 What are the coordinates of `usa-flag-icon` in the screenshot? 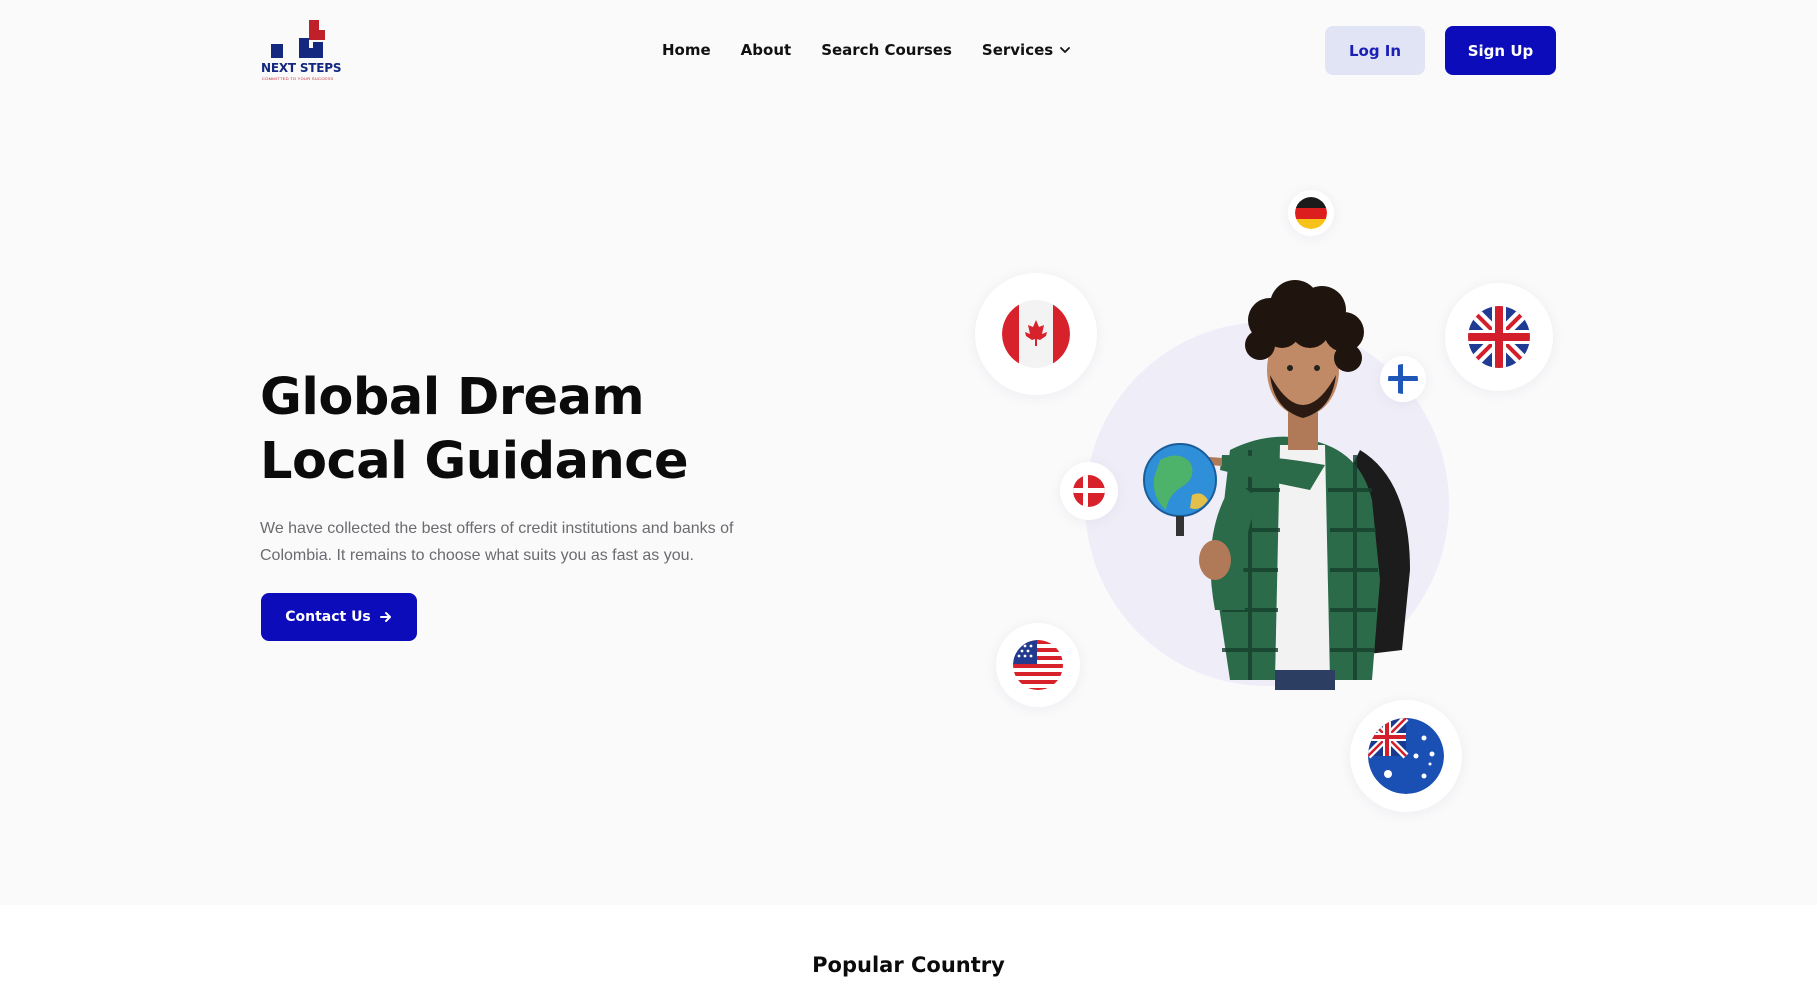 It's located at (1038, 665).